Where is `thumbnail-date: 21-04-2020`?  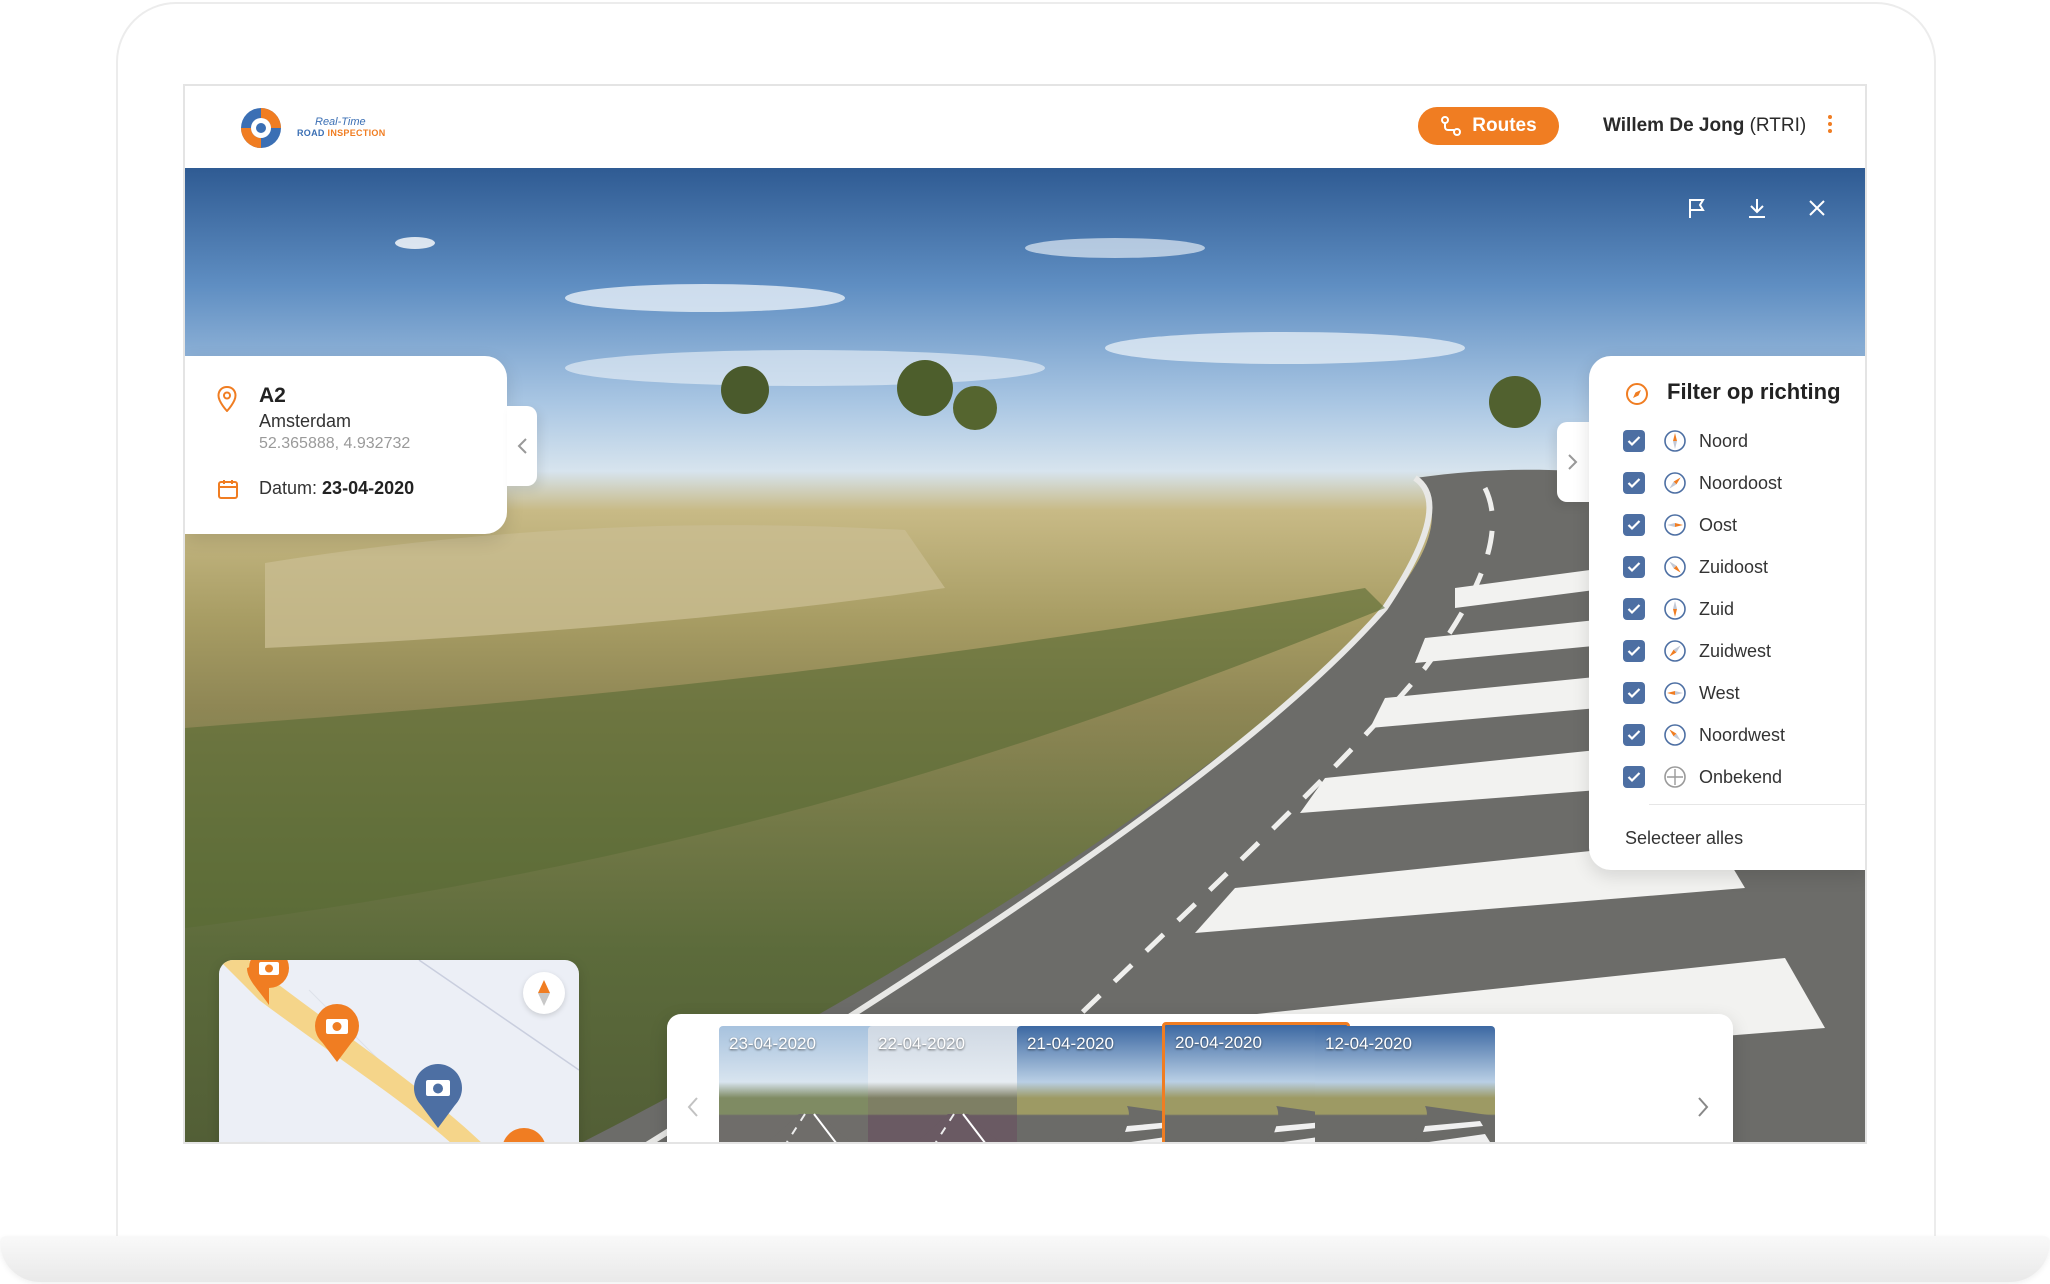
thumbnail-date: 21-04-2020 is located at coordinates (1070, 1043).